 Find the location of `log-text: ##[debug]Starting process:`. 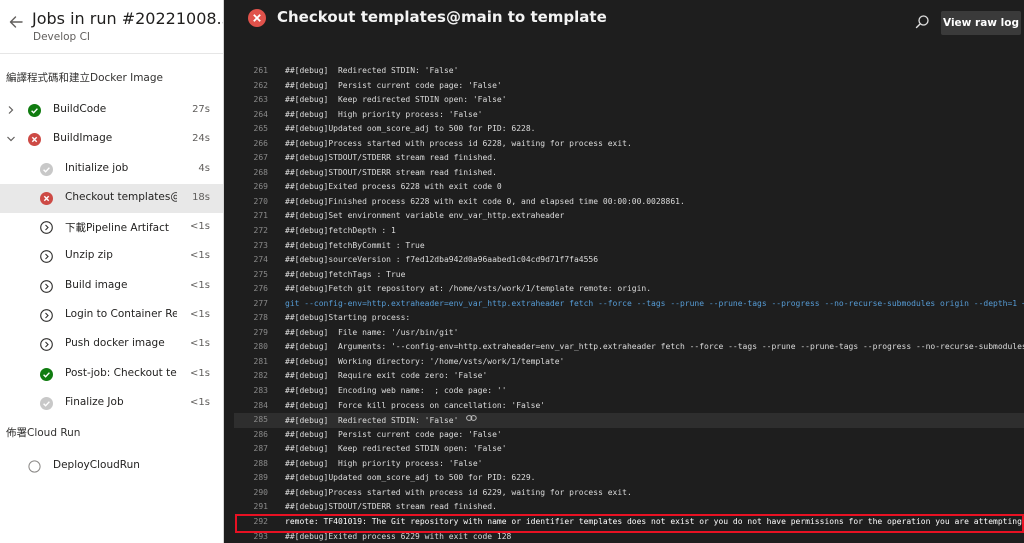

log-text: ##[debug]Starting process: is located at coordinates (348, 318).